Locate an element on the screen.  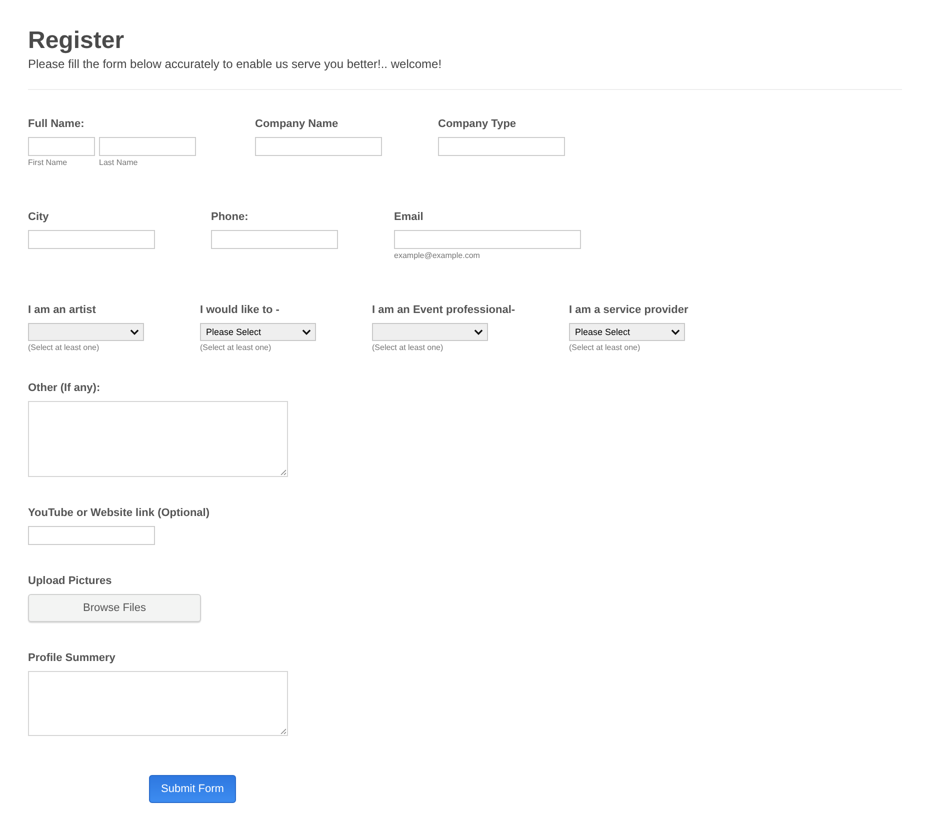
field-label: Company Name is located at coordinates (296, 124).